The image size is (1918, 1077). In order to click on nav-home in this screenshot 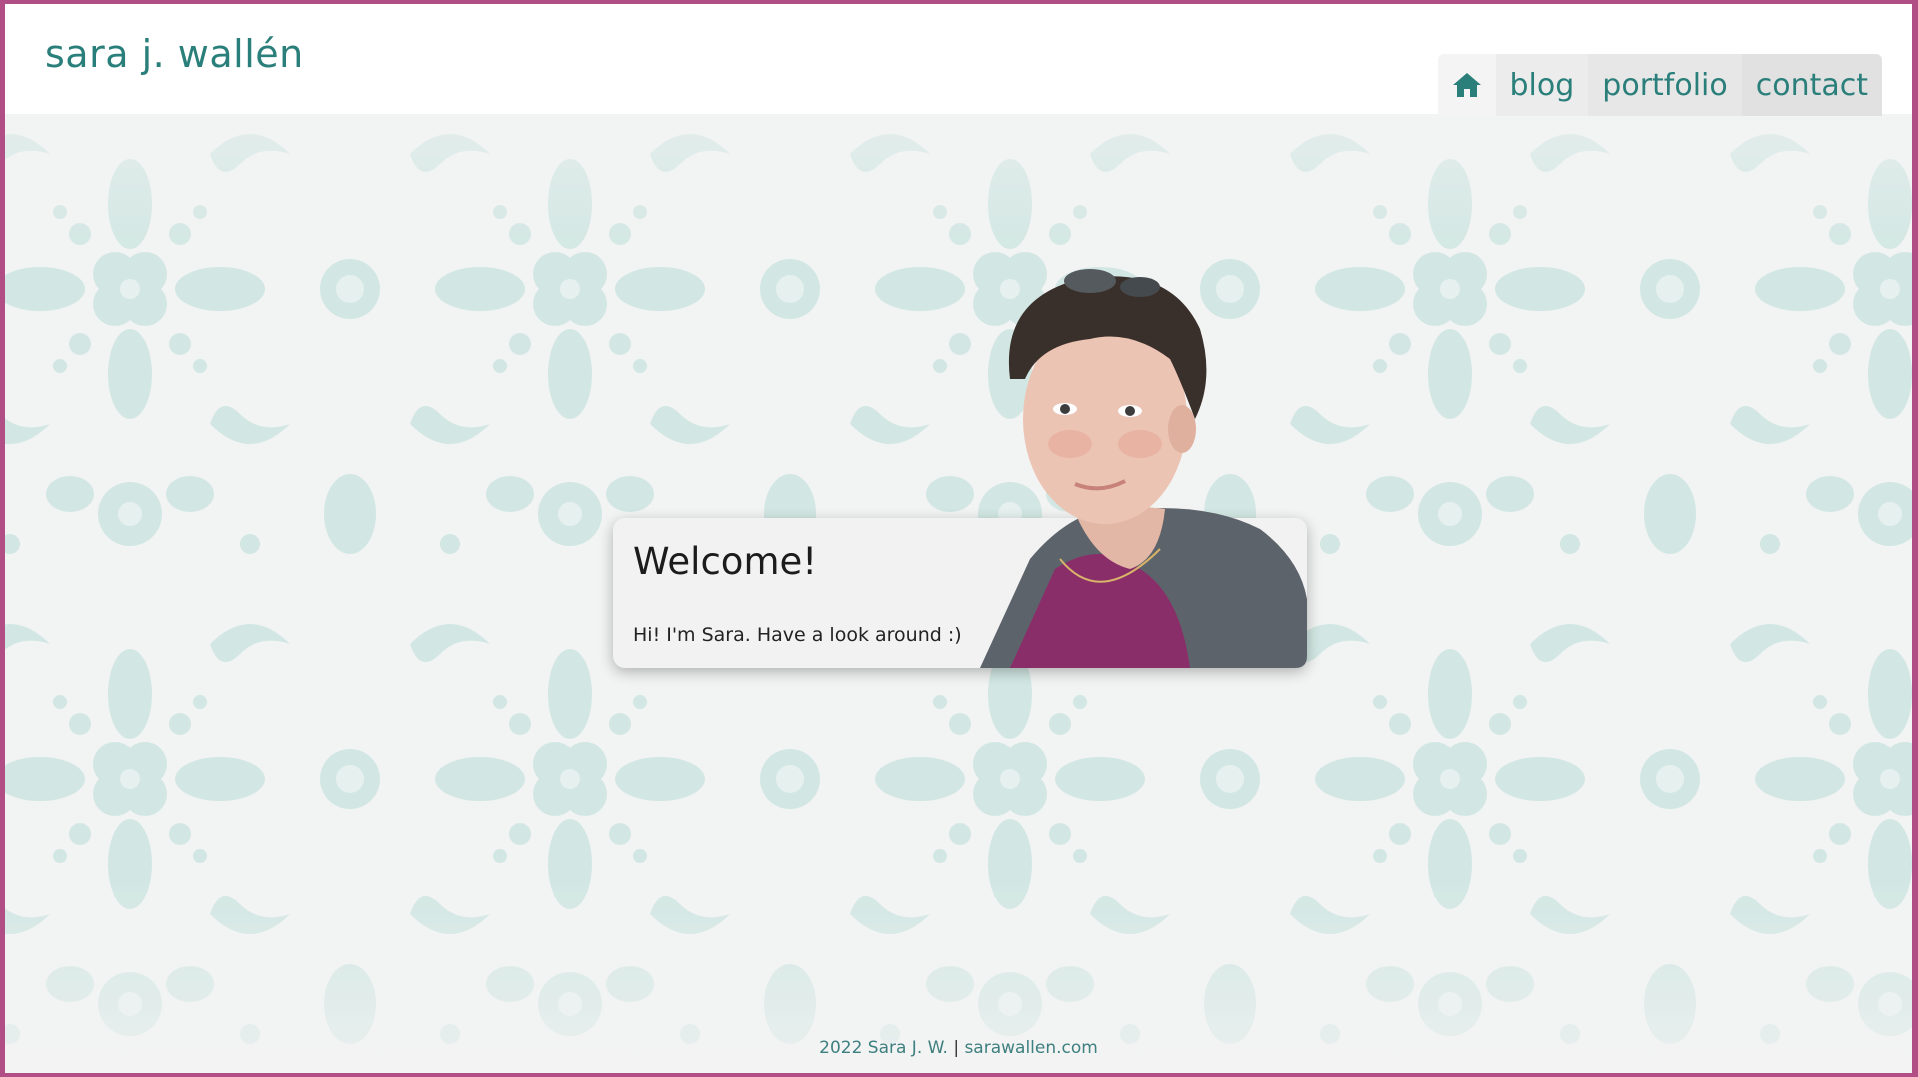, I will do `click(1466, 85)`.